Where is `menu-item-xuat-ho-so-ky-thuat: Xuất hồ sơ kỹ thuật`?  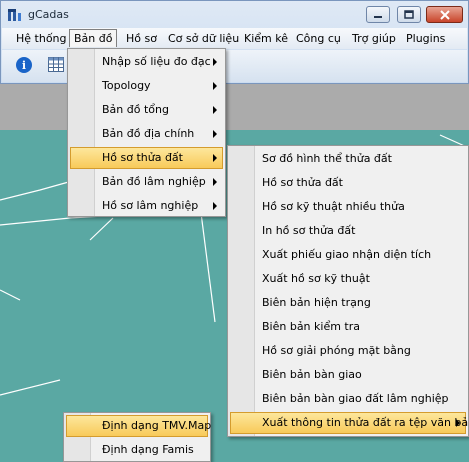 menu-item-xuat-ho-so-ky-thuat: Xuất hồ sơ kỹ thuật is located at coordinates (348, 279).